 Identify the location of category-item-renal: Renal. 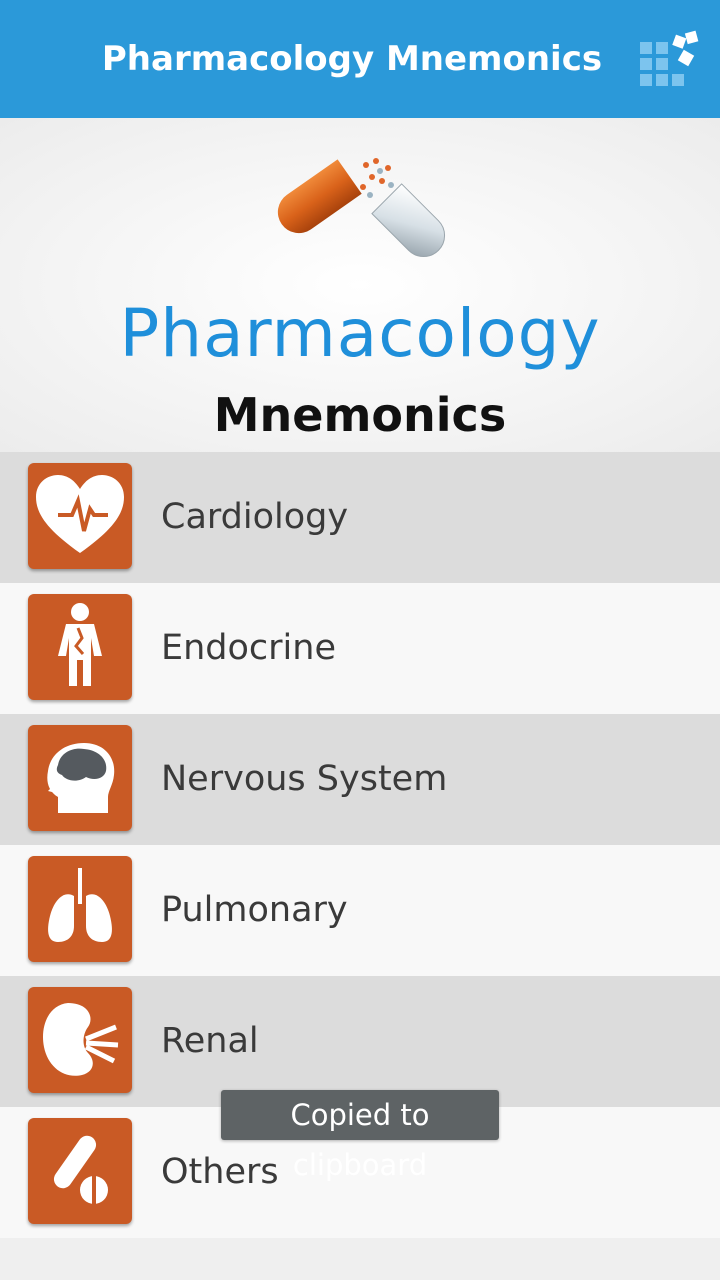
(360, 1041).